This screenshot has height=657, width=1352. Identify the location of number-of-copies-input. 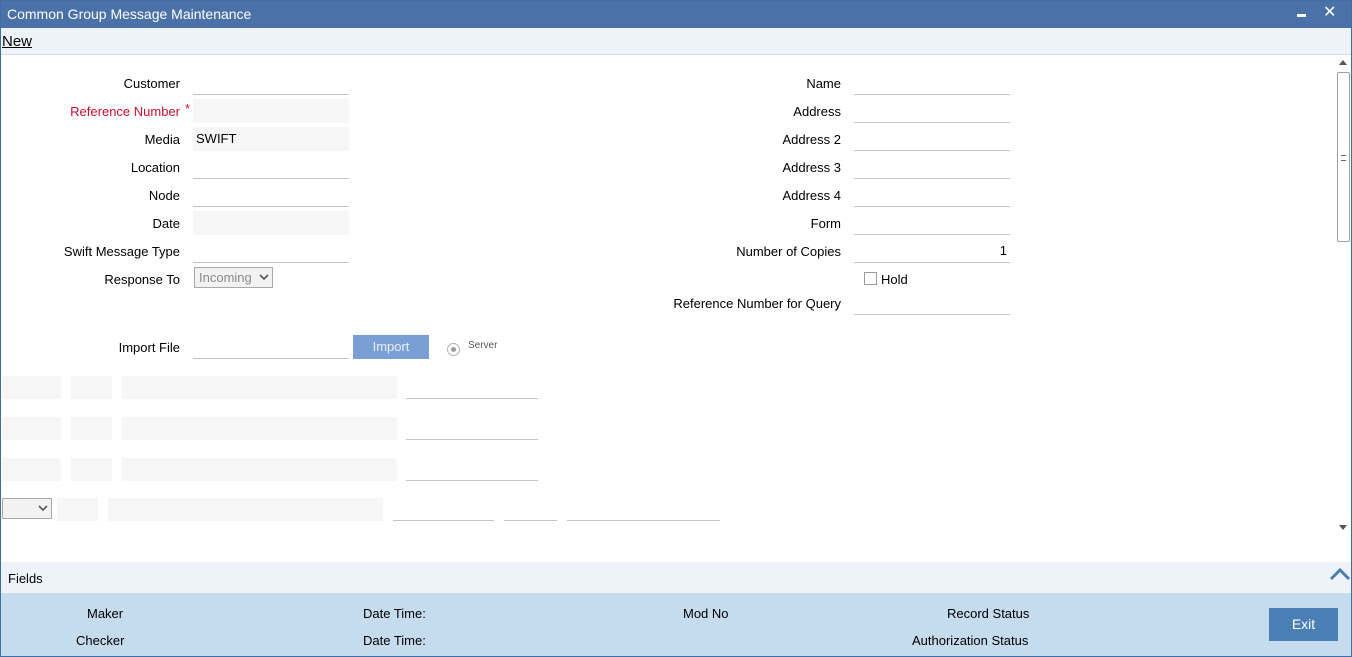
(932, 251).